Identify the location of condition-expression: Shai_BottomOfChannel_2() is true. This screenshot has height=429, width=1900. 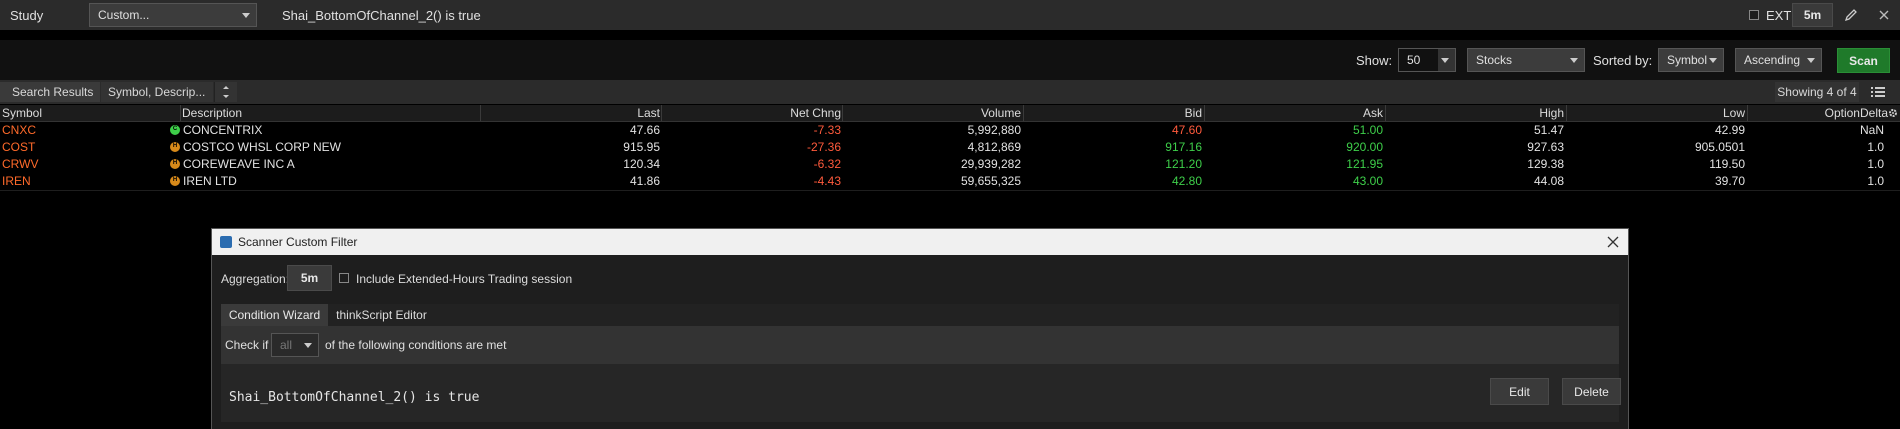
(354, 397).